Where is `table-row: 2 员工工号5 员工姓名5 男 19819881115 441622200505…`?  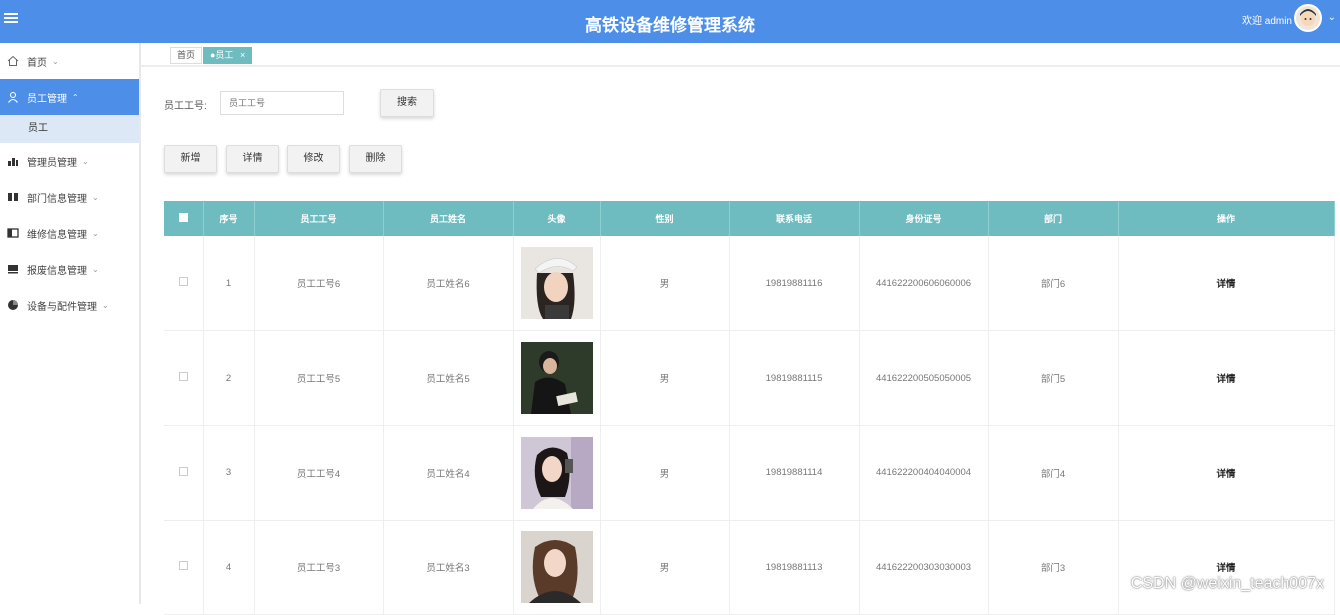
table-row: 2 员工工号5 员工姓名5 男 19819881115 441622200505… is located at coordinates (749, 378).